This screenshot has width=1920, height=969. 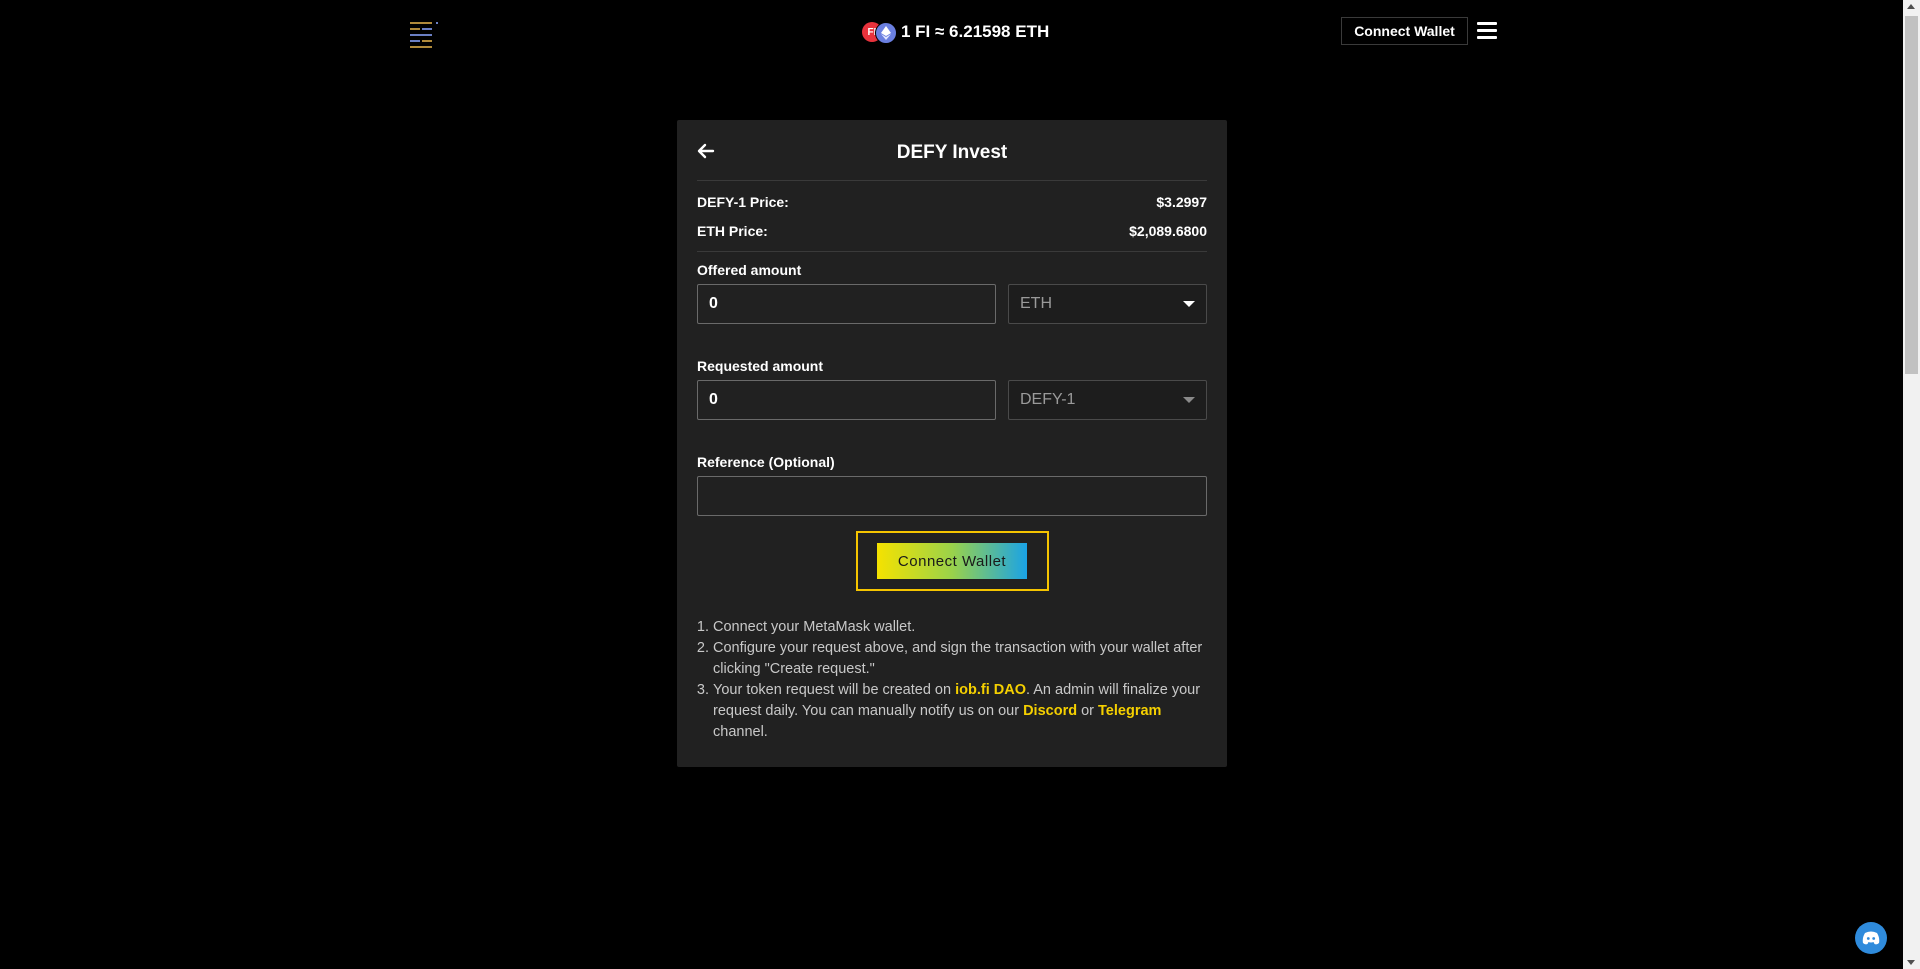 I want to click on price-row-eth: ETH Price: $2,089.6800, so click(x=952, y=230).